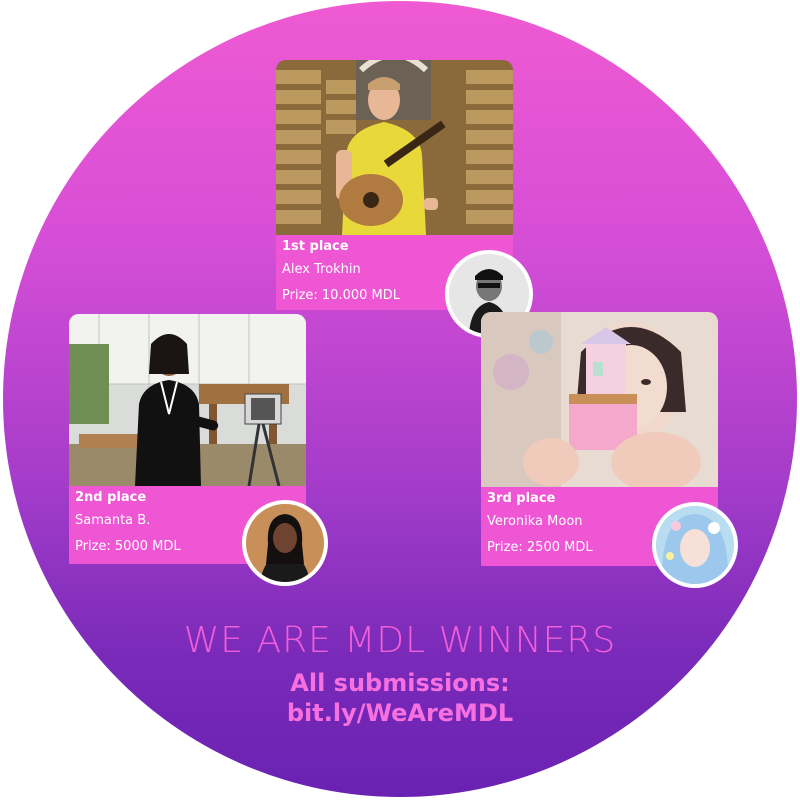 The width and height of the screenshot is (800, 800). I want to click on submissions-block: All submissions: bit.ly/WeAreMDL, so click(400, 698).